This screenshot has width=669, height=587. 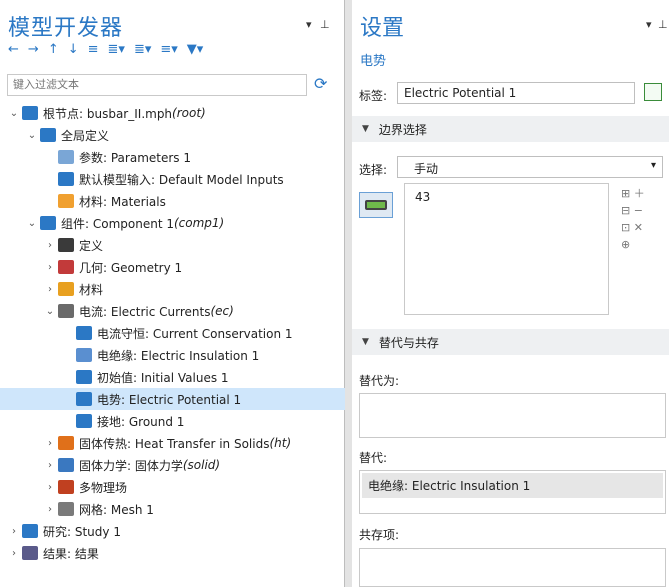 I want to click on tree-label: 电势: Electric Potential 1, so click(x=169, y=399).